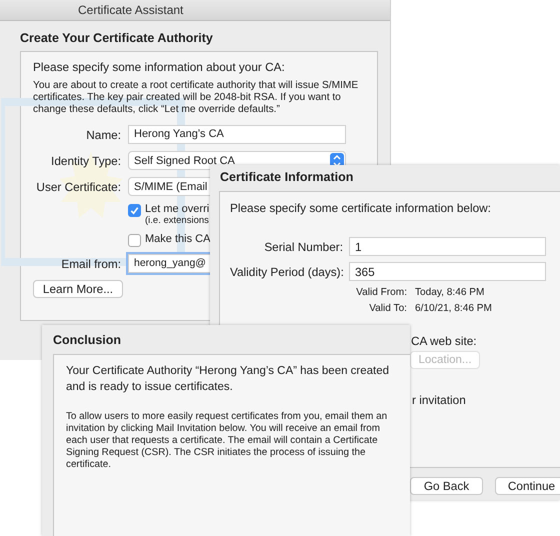  Describe the element at coordinates (286, 271) in the screenshot. I see `field-label: Validity Period (days):` at that location.